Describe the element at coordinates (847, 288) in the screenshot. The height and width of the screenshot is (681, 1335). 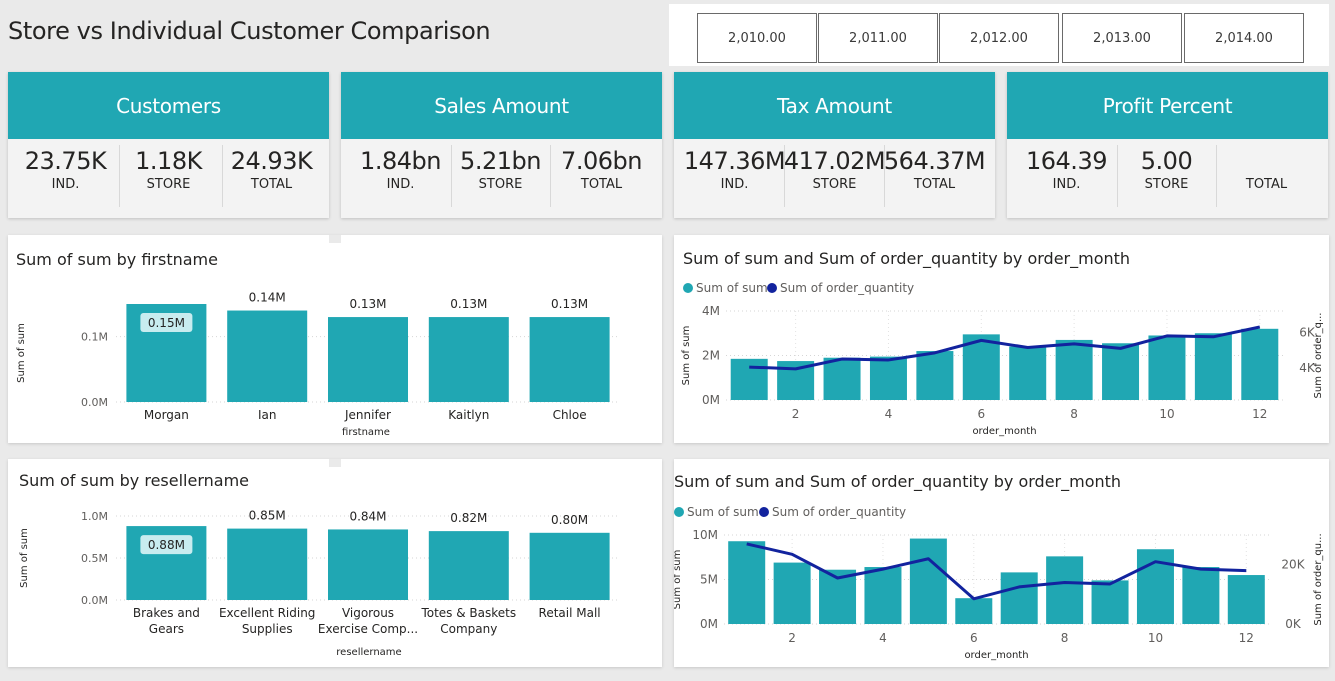
I see `legend-label: Sum of order_quantity` at that location.